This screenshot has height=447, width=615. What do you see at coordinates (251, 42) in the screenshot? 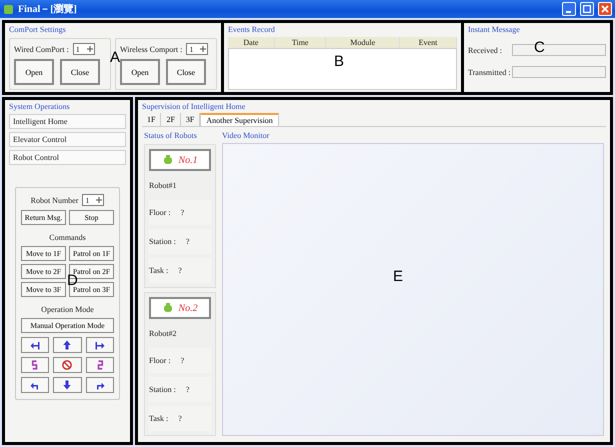
I see `column-header: Date` at bounding box center [251, 42].